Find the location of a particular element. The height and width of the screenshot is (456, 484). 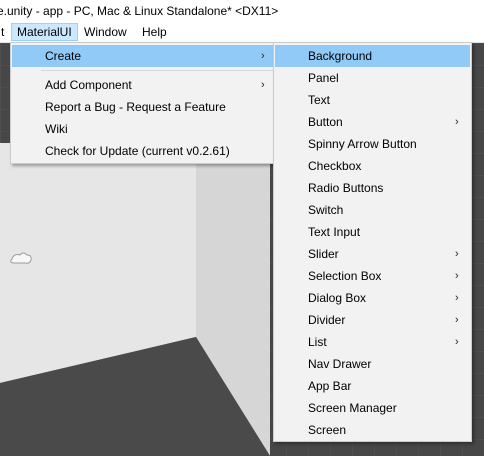

menu-item-add-component-label: Add Component is located at coordinates (88, 85).